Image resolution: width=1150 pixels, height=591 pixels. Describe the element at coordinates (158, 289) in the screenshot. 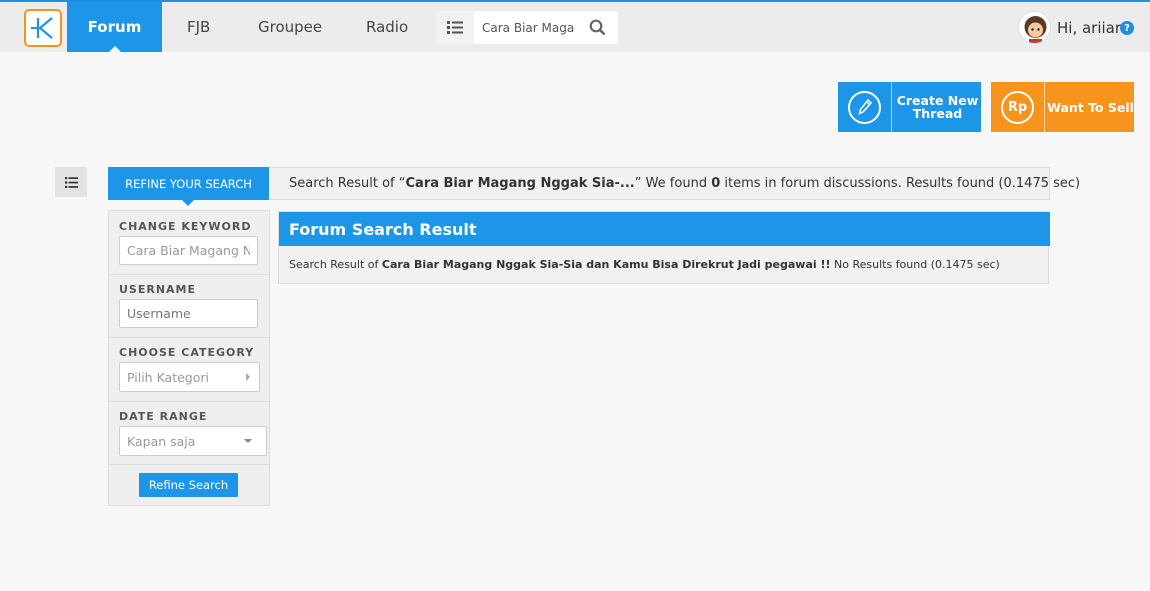

I see `username-label: USERNAME` at that location.